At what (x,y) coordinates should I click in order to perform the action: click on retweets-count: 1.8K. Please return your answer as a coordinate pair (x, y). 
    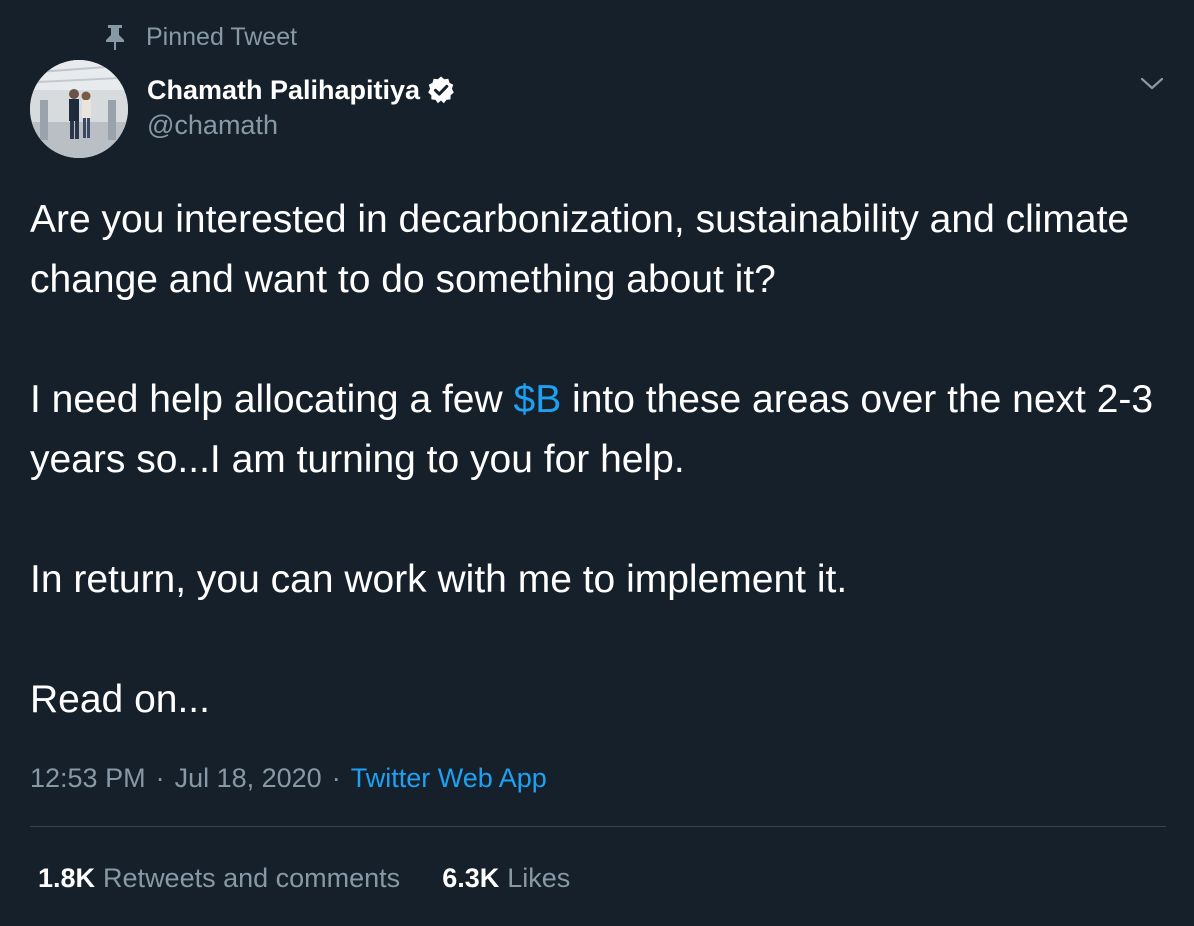
    Looking at the image, I should click on (67, 877).